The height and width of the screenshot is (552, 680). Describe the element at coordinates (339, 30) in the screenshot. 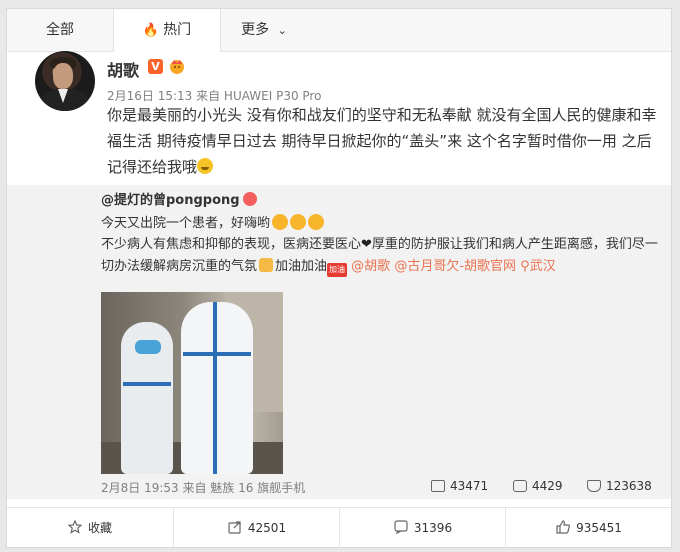

I see `tab-bar: 全部 🔥 热门 更多 ⌄` at that location.